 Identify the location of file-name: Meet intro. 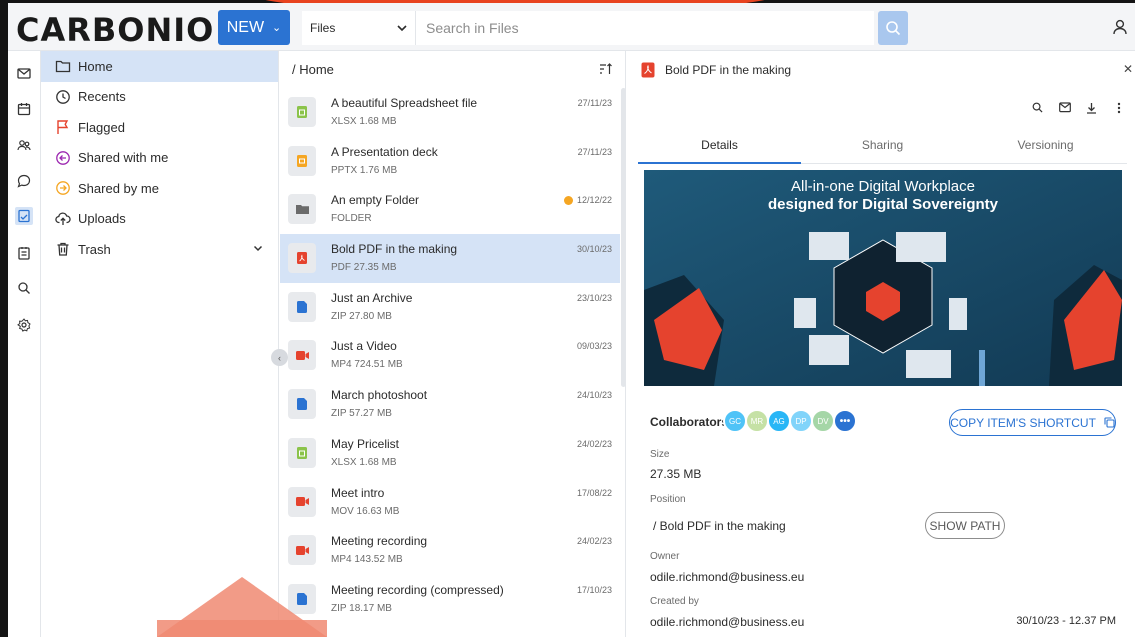
(358, 492).